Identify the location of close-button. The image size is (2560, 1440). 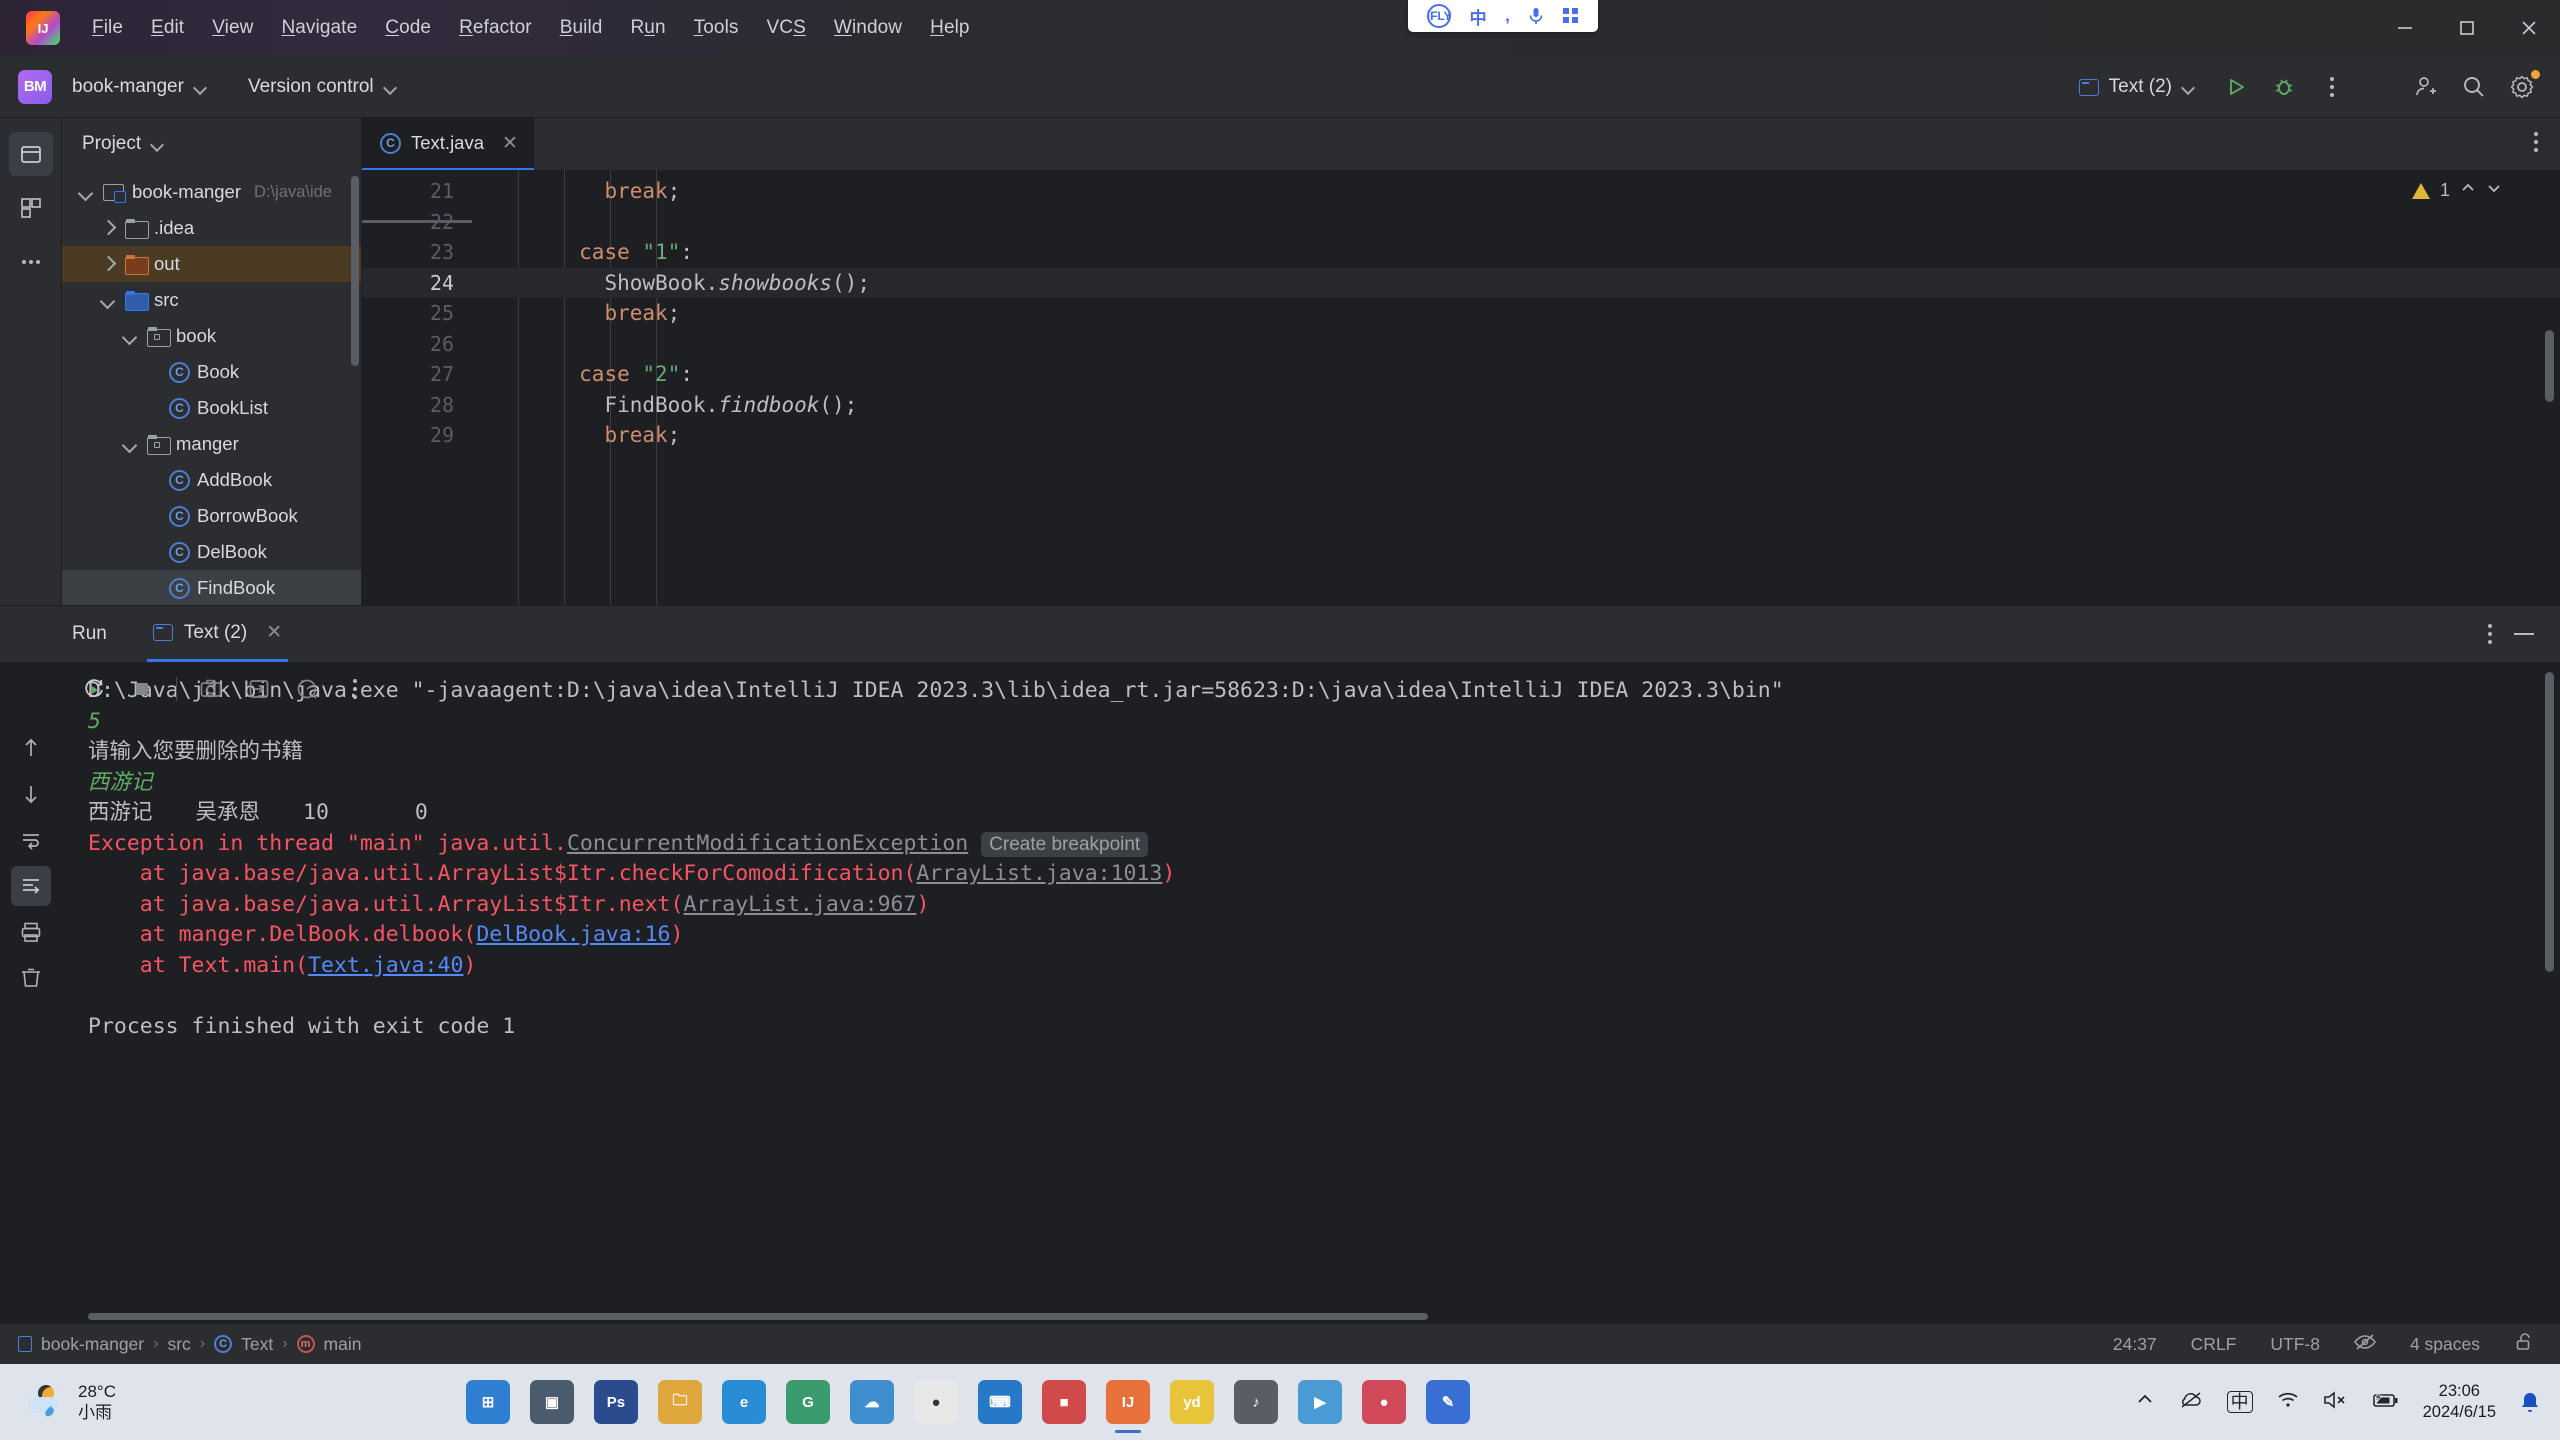
(2529, 28).